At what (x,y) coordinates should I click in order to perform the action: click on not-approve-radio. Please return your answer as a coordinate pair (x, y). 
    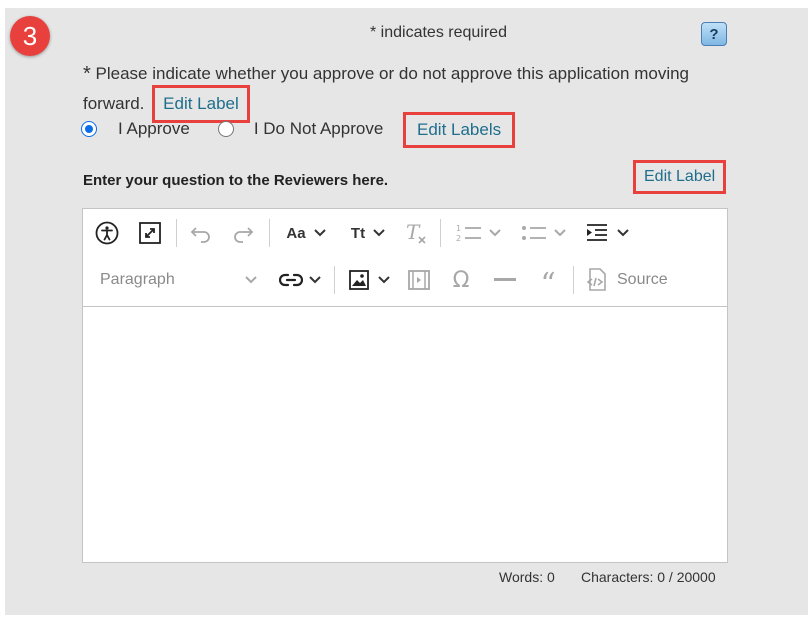
    Looking at the image, I should click on (225, 129).